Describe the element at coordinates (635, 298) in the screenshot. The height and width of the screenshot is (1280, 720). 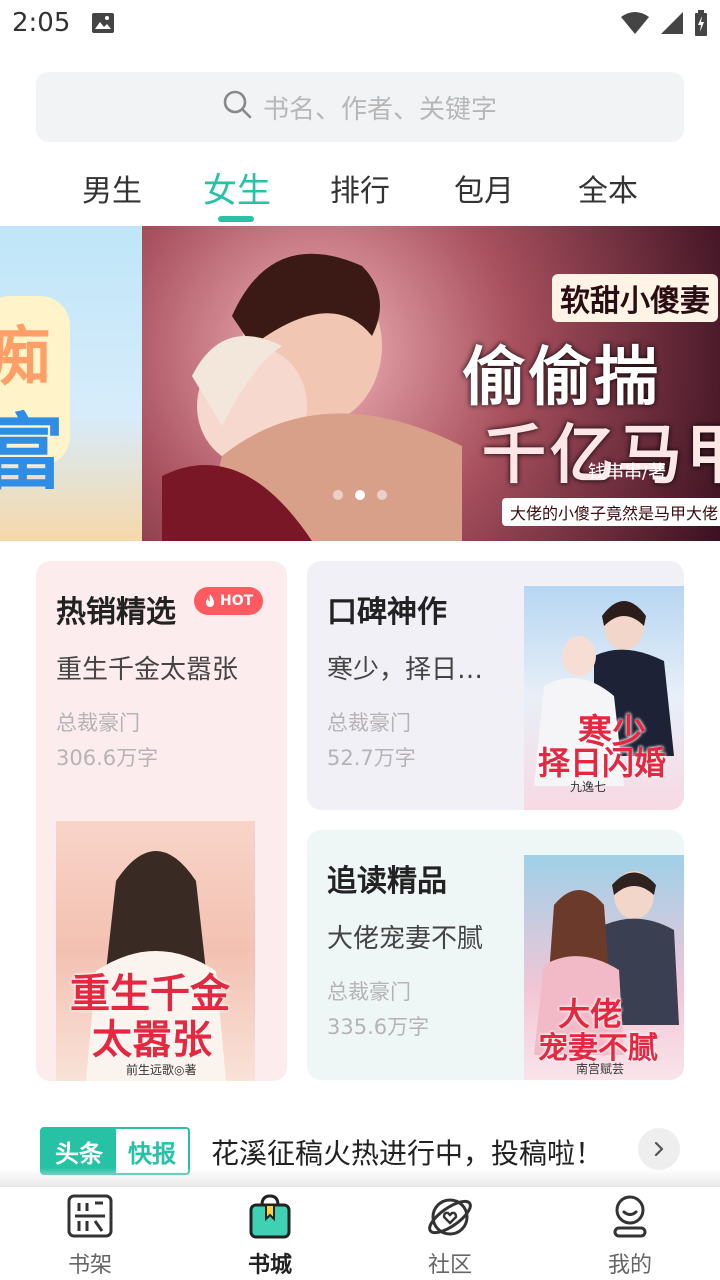
I see `banner-subtitle: 软甜小傻妻` at that location.